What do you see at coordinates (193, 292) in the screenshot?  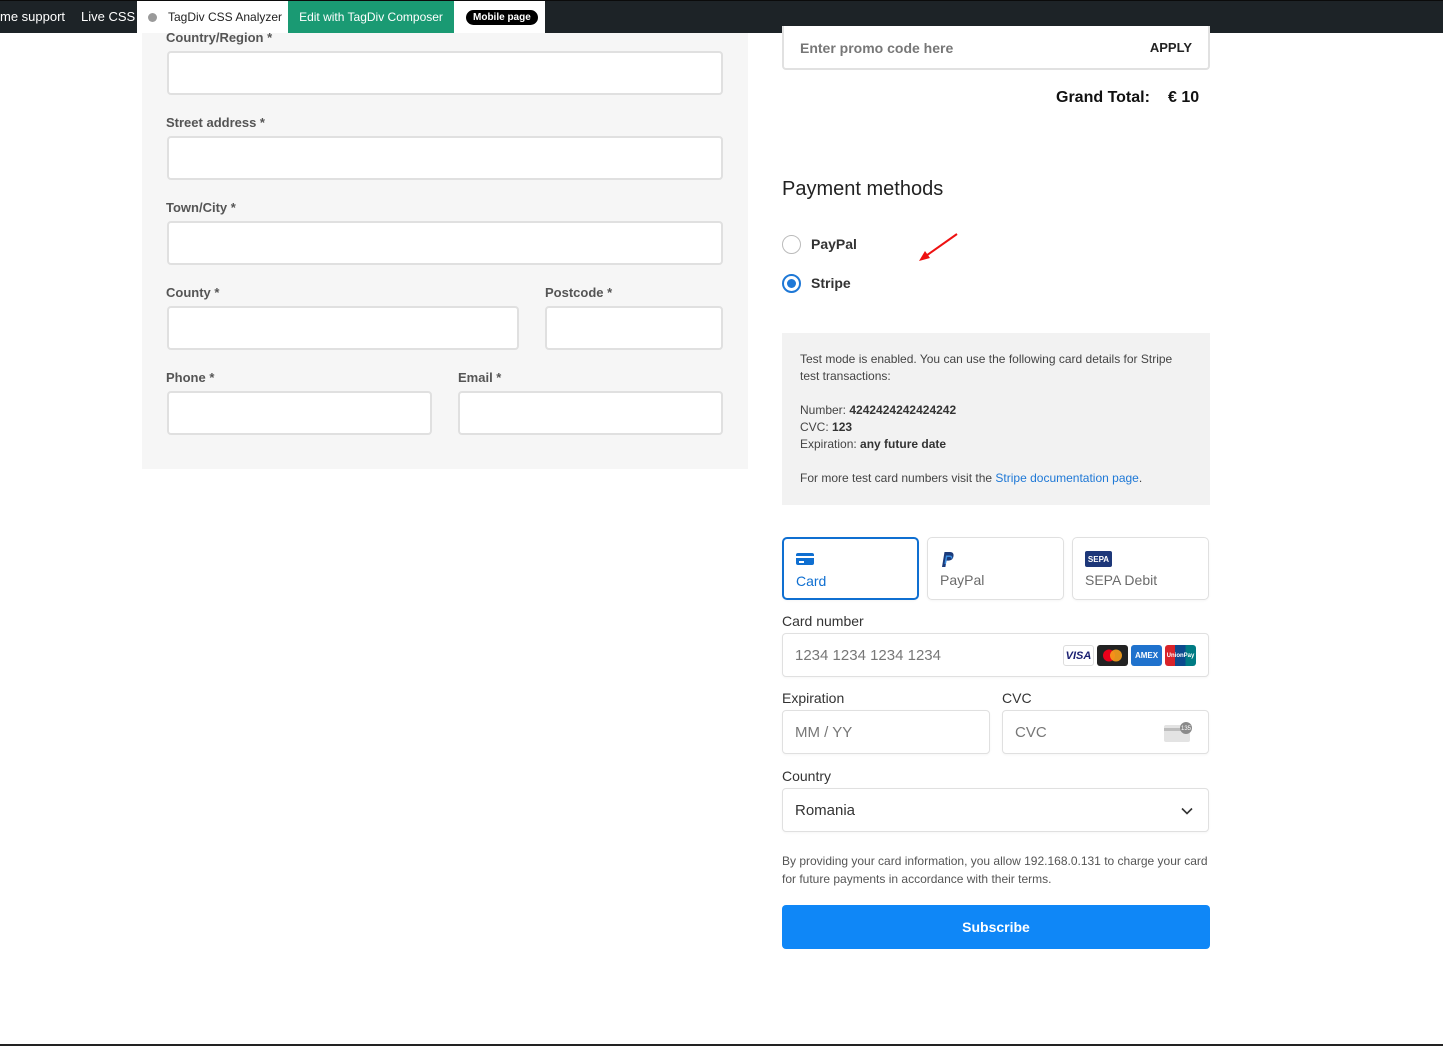 I see `county-label: County *` at bounding box center [193, 292].